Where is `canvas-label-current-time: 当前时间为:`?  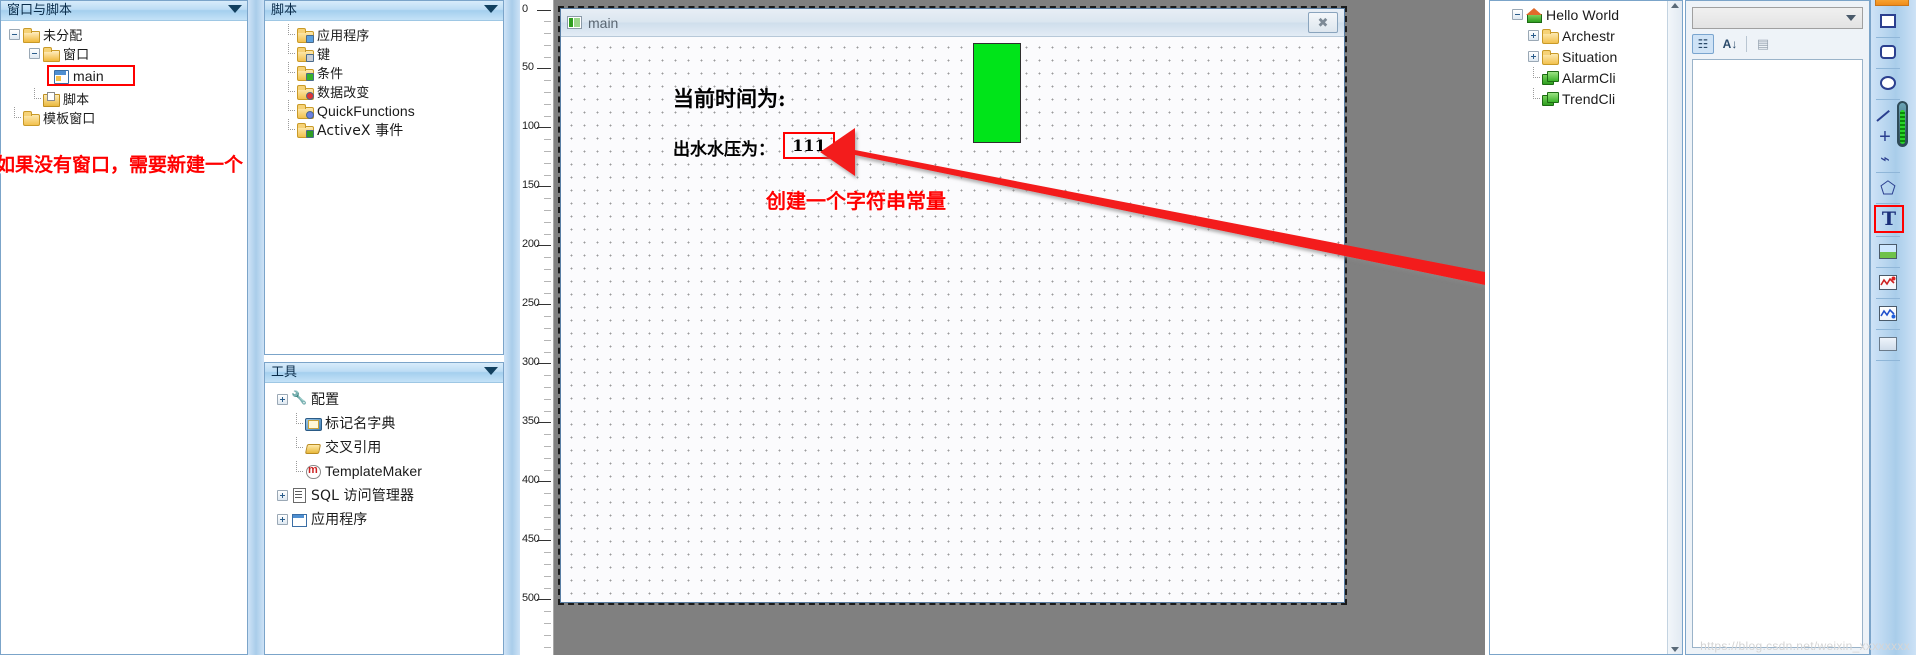 canvas-label-current-time: 当前时间为: is located at coordinates (729, 98).